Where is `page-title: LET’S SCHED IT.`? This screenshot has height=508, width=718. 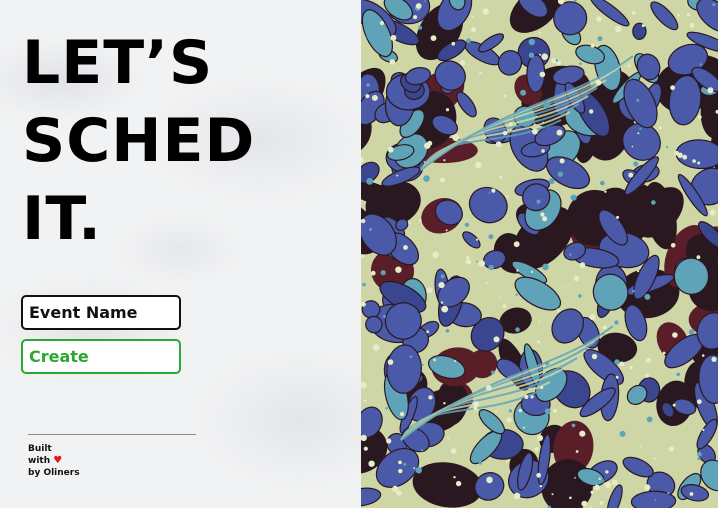
page-title: LET’S SCHED IT. is located at coordinates (138, 141).